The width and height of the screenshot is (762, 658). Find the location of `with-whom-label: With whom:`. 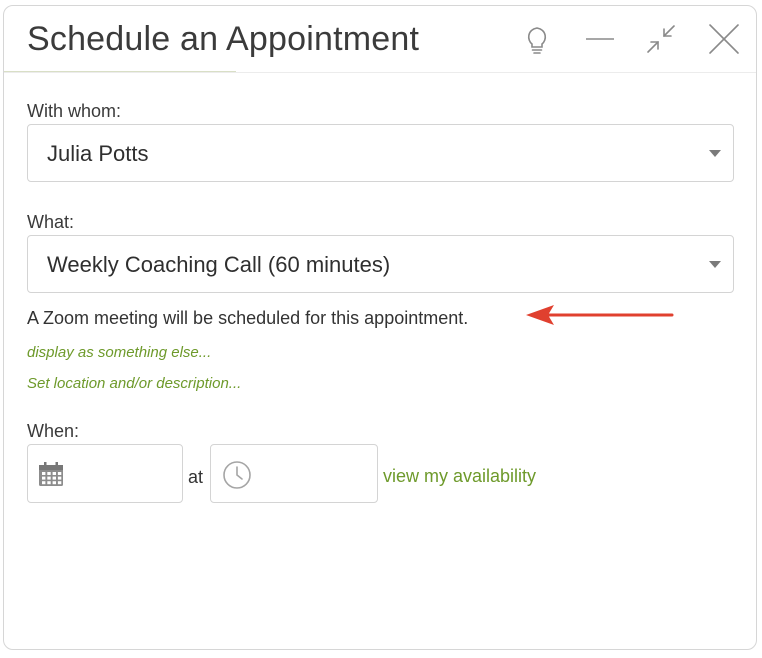

with-whom-label: With whom: is located at coordinates (74, 111).